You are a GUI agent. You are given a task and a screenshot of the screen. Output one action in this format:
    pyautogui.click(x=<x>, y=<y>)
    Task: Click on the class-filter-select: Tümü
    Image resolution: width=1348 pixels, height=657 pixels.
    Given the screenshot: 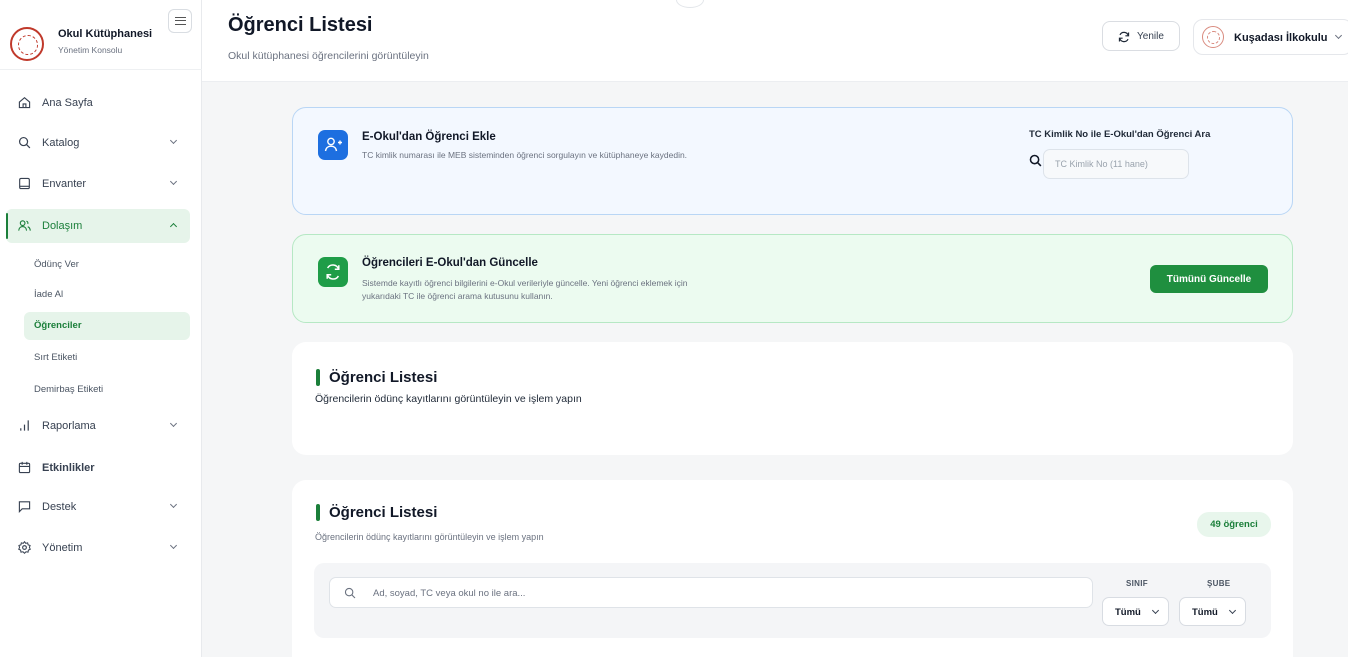 What is the action you would take?
    pyautogui.click(x=1135, y=611)
    